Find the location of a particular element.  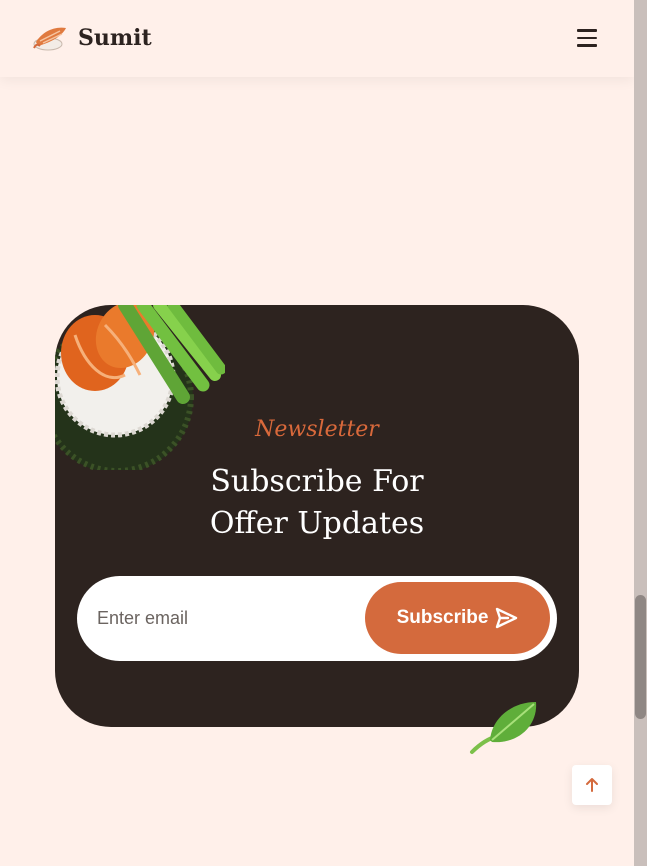

hamburger-menu-icon is located at coordinates (587, 38).